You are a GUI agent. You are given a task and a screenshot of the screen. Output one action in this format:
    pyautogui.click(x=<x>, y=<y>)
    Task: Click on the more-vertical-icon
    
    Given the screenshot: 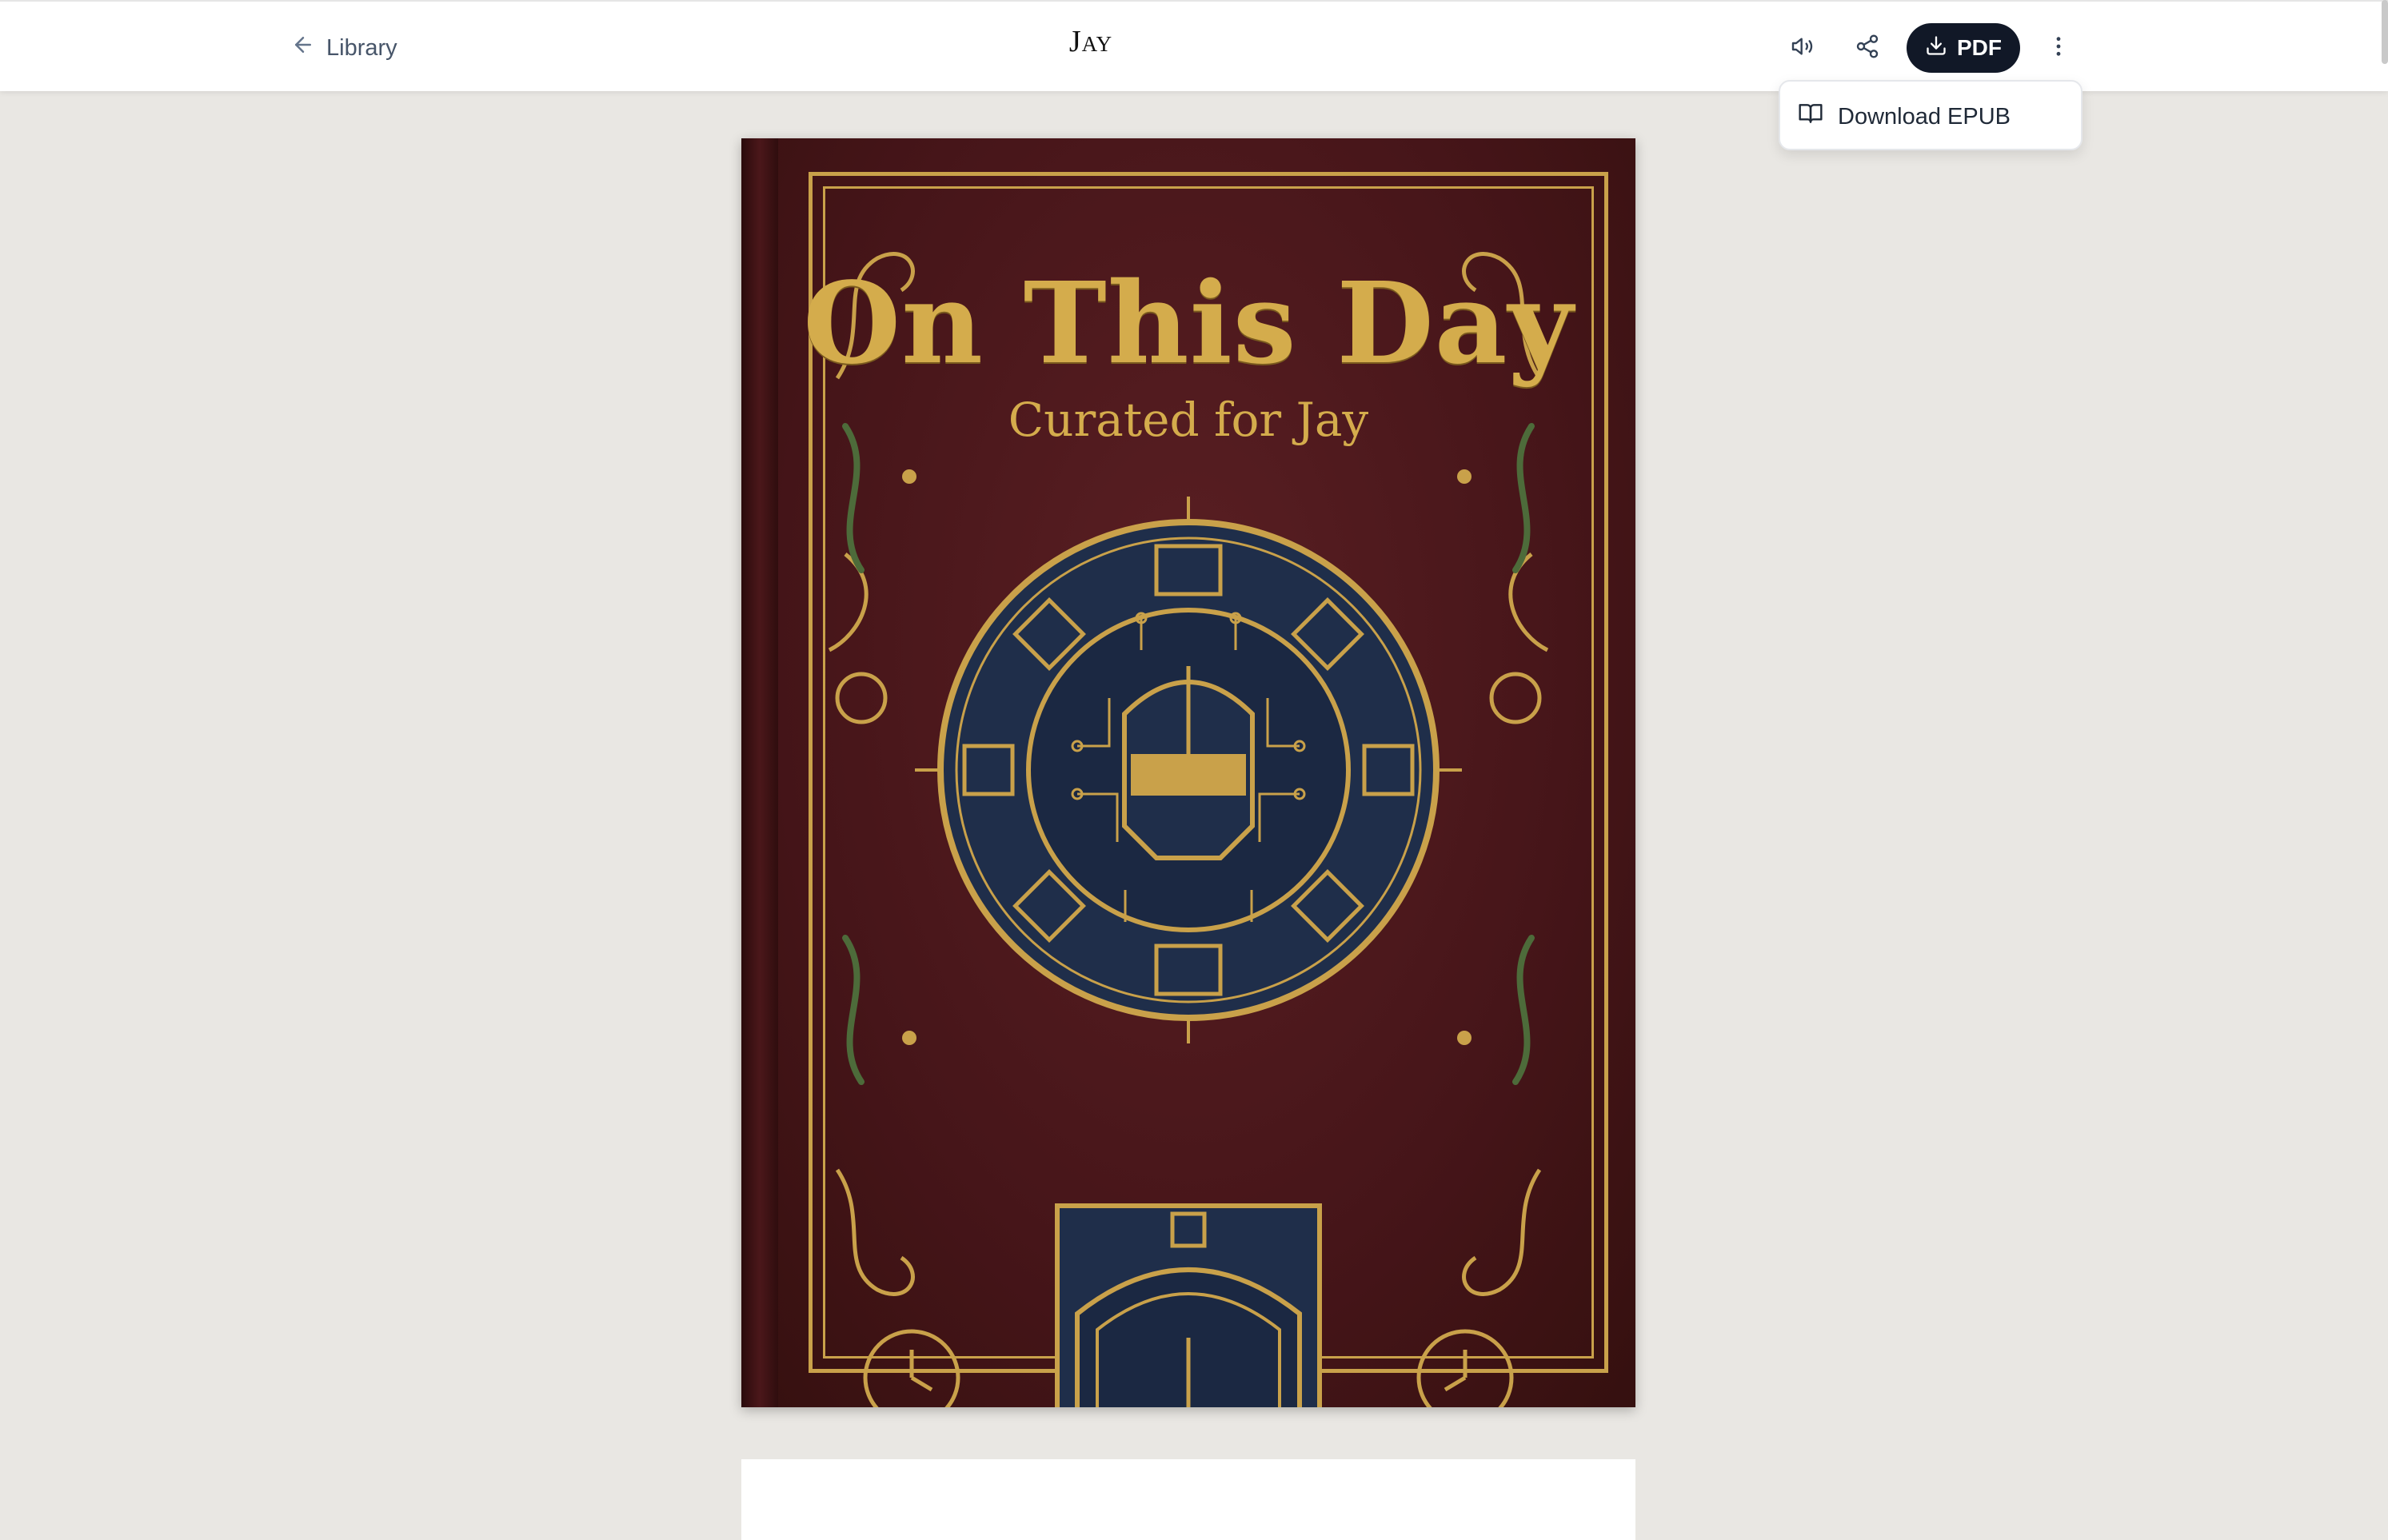 What is the action you would take?
    pyautogui.click(x=2058, y=48)
    